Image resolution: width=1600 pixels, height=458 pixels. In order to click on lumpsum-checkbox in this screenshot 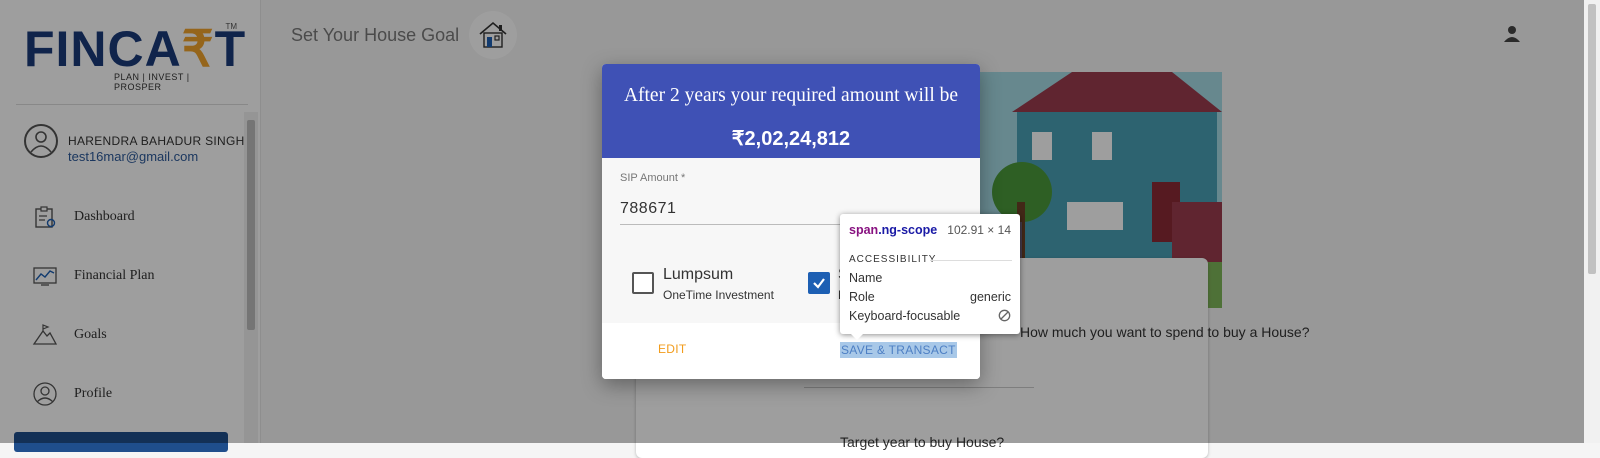, I will do `click(643, 283)`.